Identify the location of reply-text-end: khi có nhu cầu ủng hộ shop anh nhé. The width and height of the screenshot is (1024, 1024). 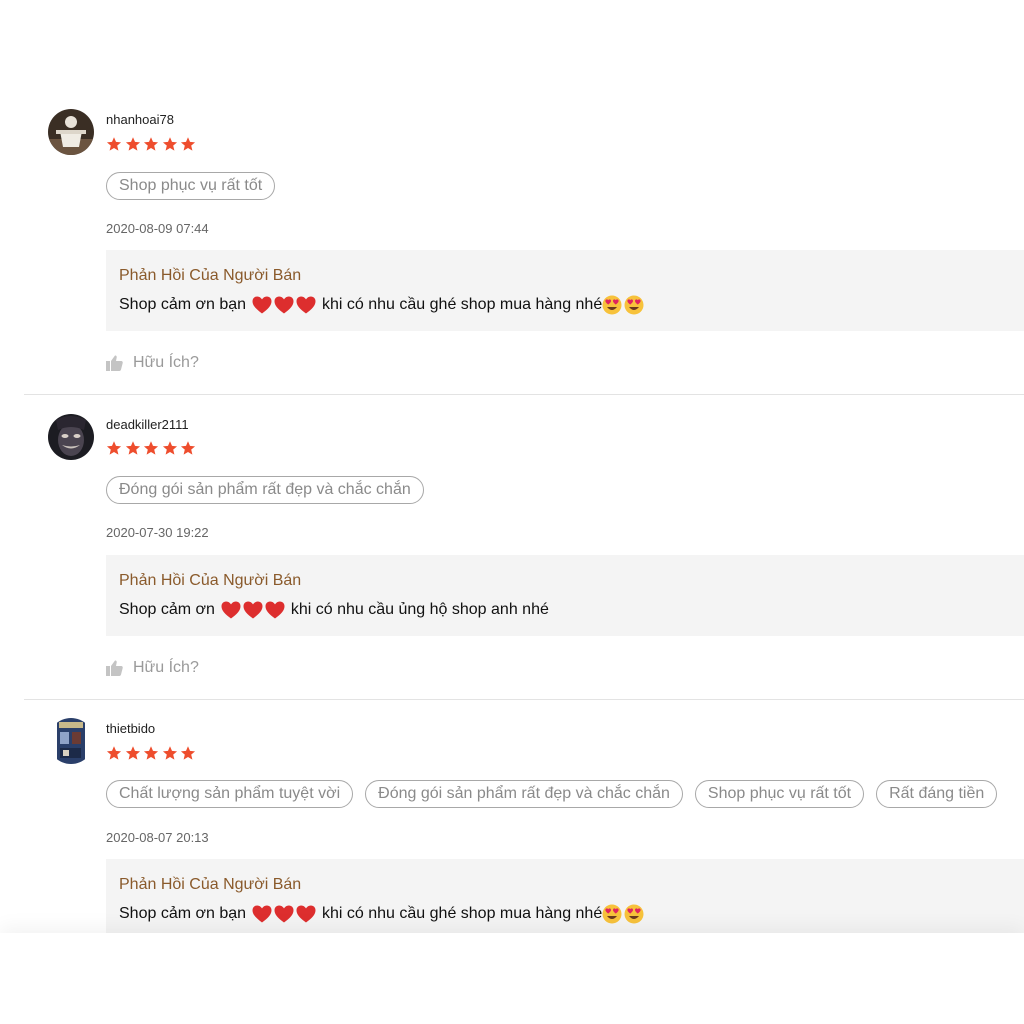
(419, 609).